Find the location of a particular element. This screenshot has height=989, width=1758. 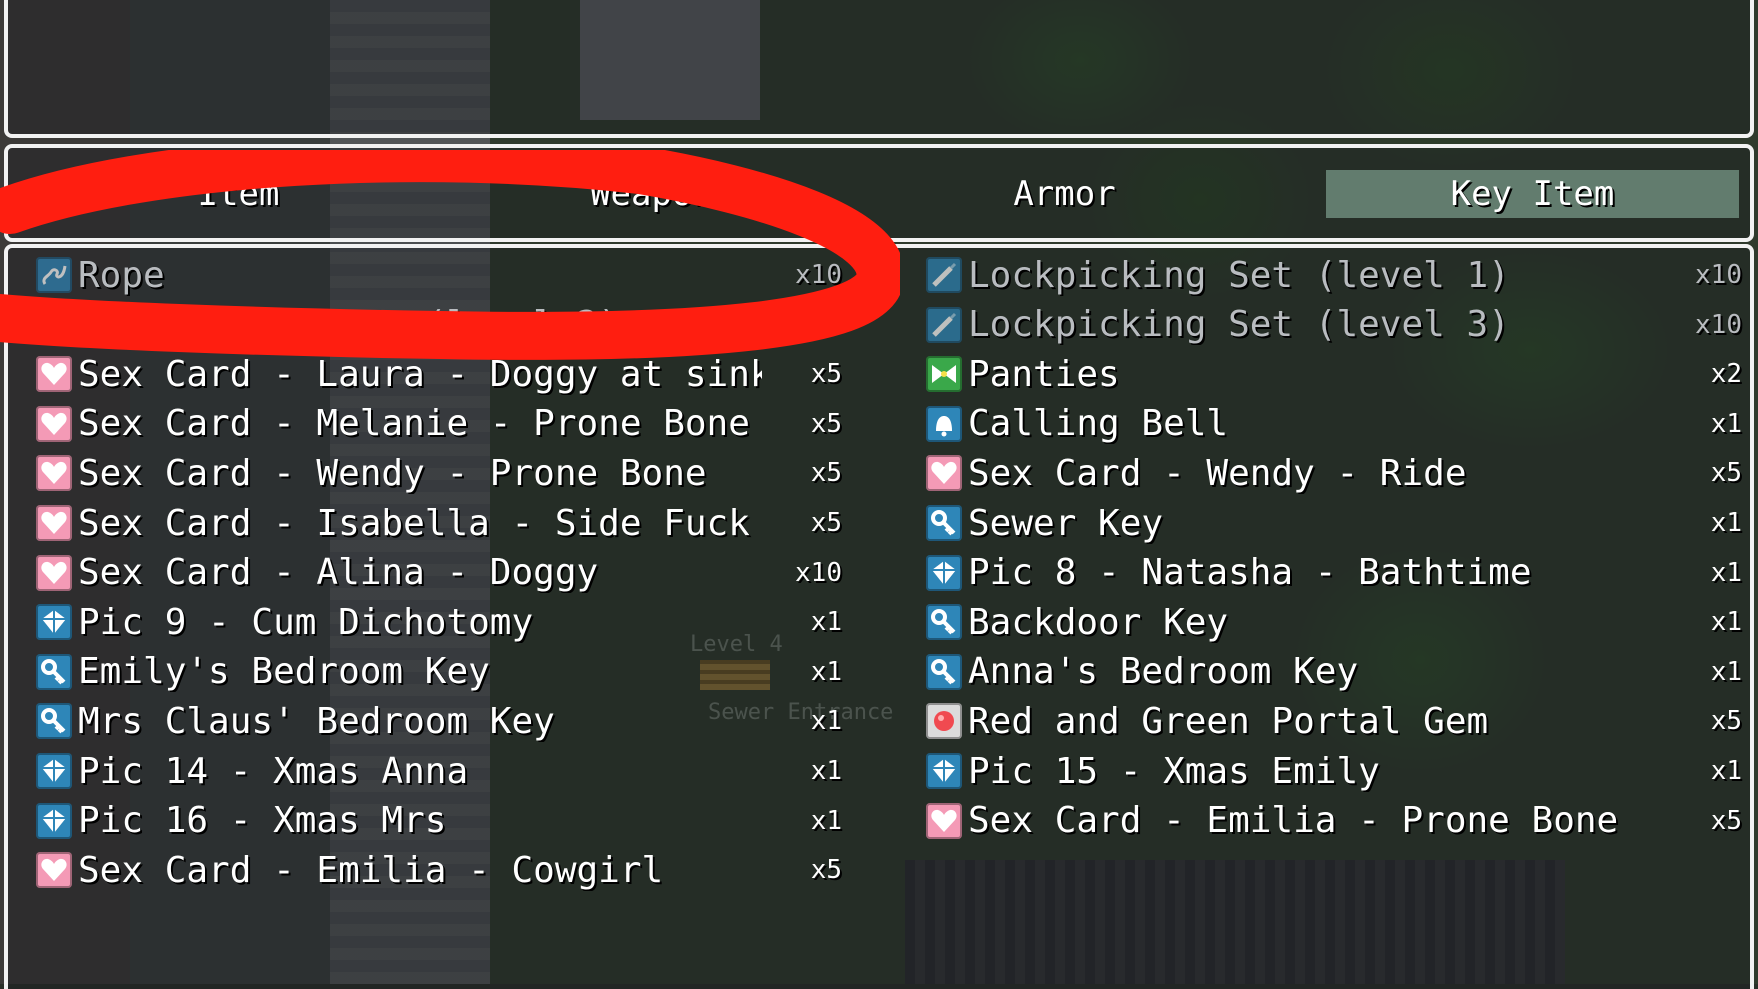

gem-icon is located at coordinates (944, 721).